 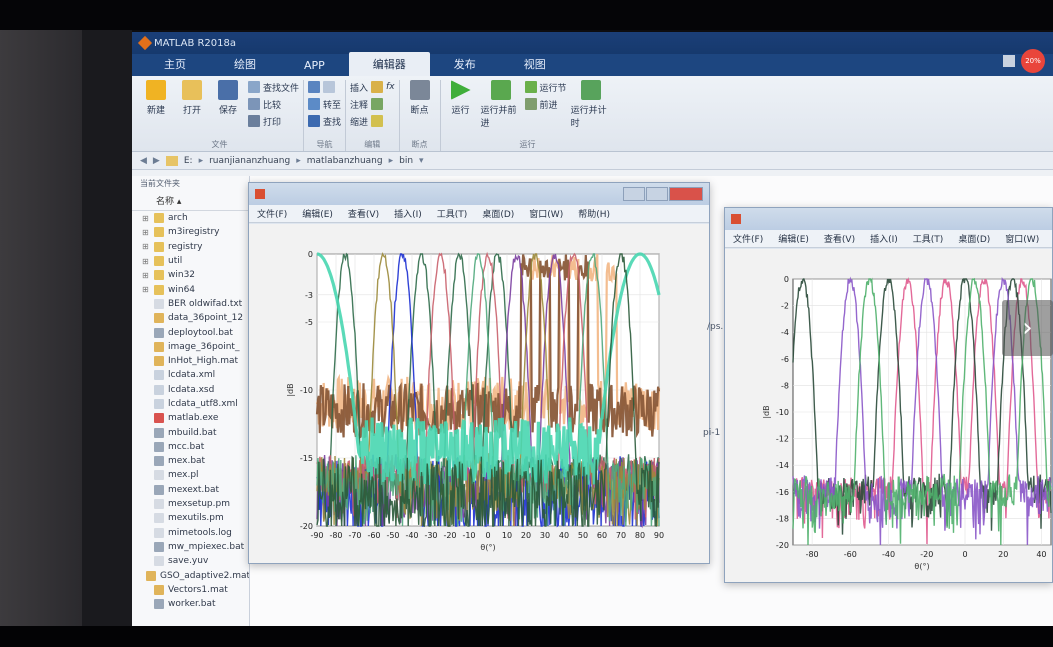 What do you see at coordinates (190, 547) in the screenshot?
I see `list-item: mw_mpiexec.bat` at bounding box center [190, 547].